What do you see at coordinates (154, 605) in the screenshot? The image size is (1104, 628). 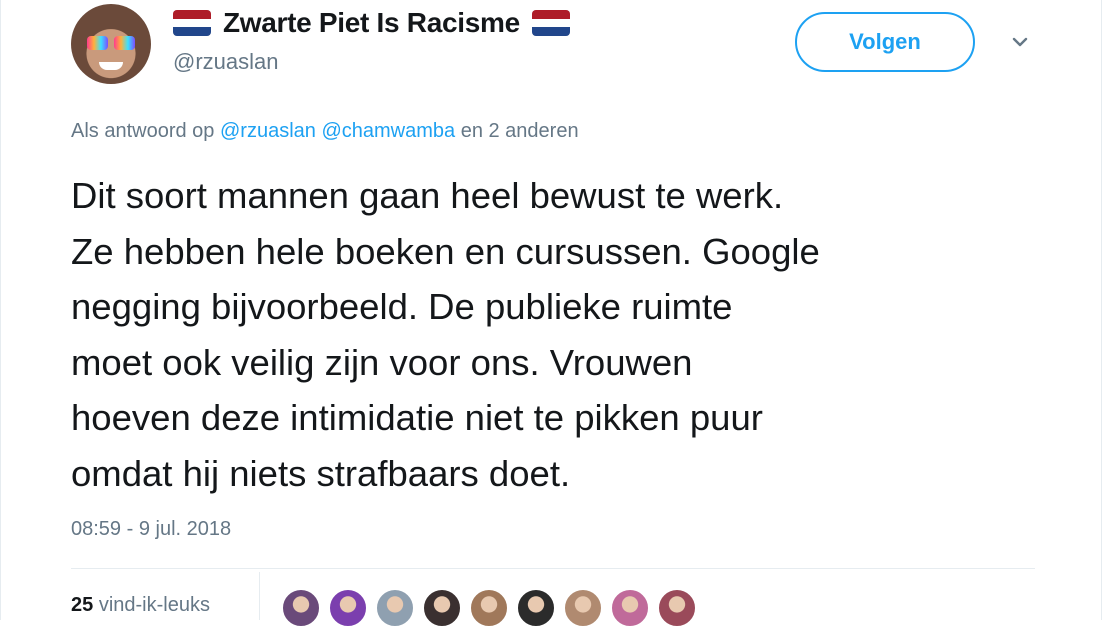 I see `likes-label: vind-ik-leuks` at bounding box center [154, 605].